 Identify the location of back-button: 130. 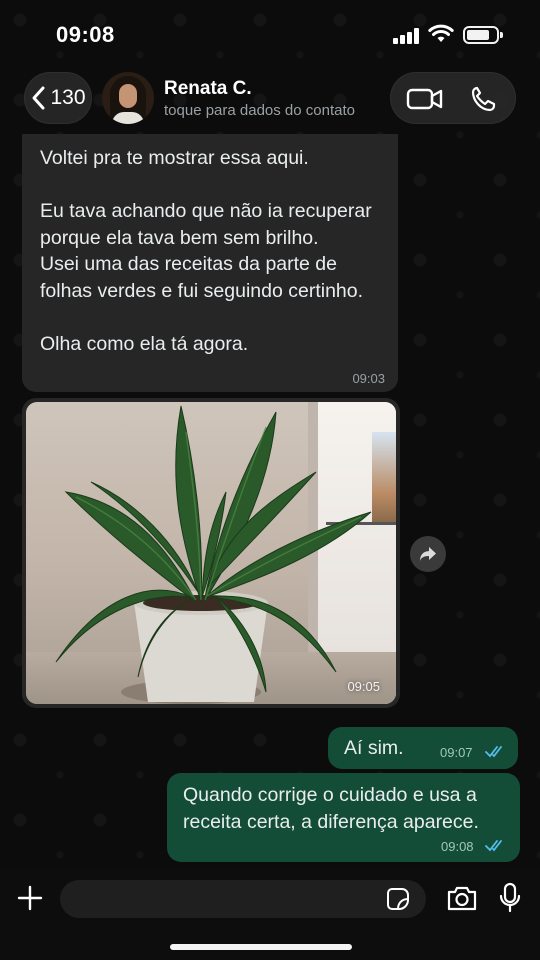
(58, 98).